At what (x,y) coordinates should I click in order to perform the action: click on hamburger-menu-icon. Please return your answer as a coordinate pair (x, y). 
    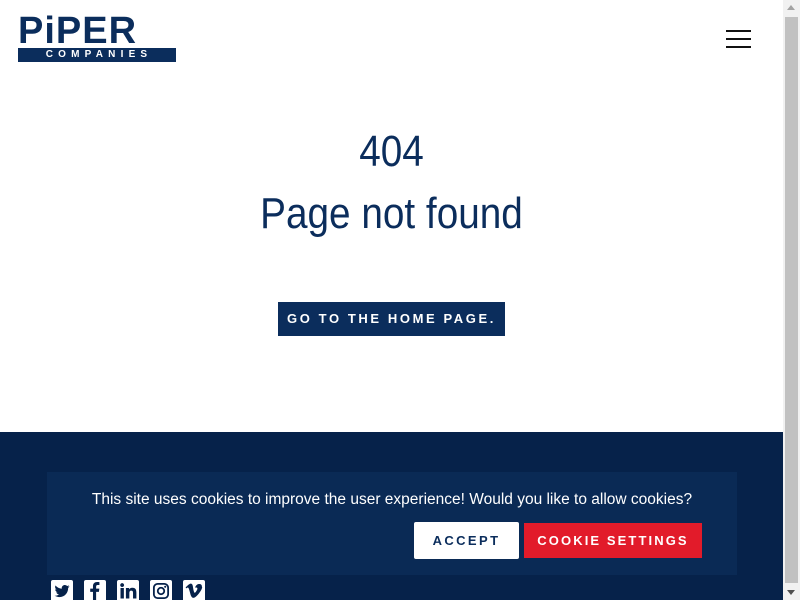
    Looking at the image, I should click on (739, 39).